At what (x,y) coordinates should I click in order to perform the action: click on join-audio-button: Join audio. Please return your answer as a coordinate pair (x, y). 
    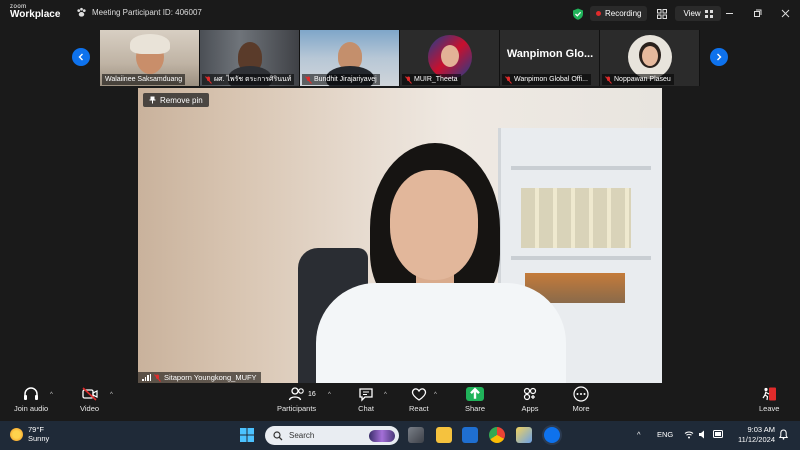
    Looking at the image, I should click on (31, 399).